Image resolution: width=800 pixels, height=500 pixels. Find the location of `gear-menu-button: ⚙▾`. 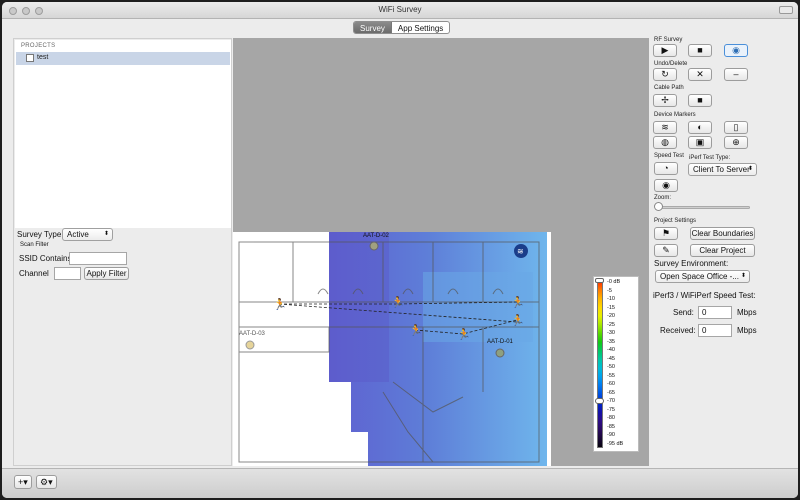

gear-menu-button: ⚙▾ is located at coordinates (46, 482).